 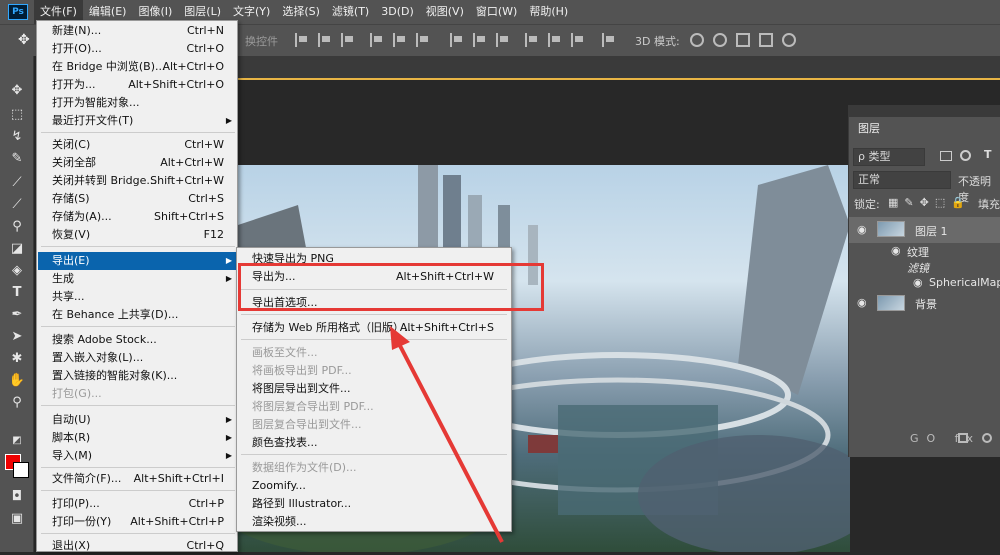 What do you see at coordinates (137, 522) in the screenshot?
I see `menu-item-print-one: 打印一份(Y) Alt+Shift+Ctrl+P` at bounding box center [137, 522].